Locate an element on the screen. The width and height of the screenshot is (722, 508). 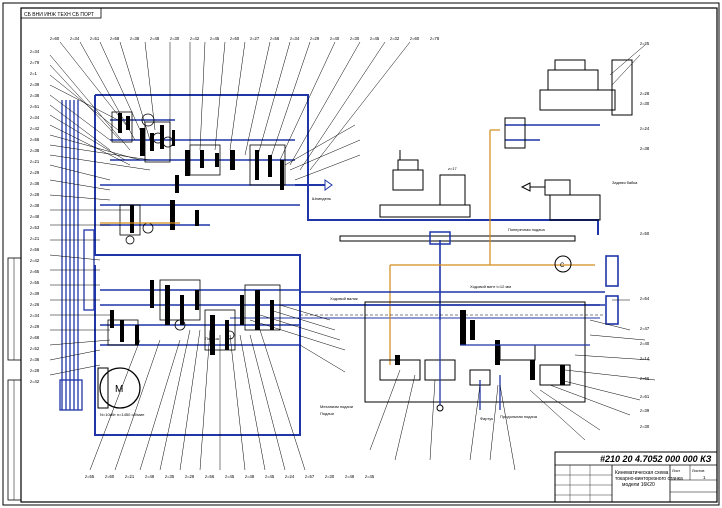
right_labels-label: z=61 is located at coordinates (645, 396).